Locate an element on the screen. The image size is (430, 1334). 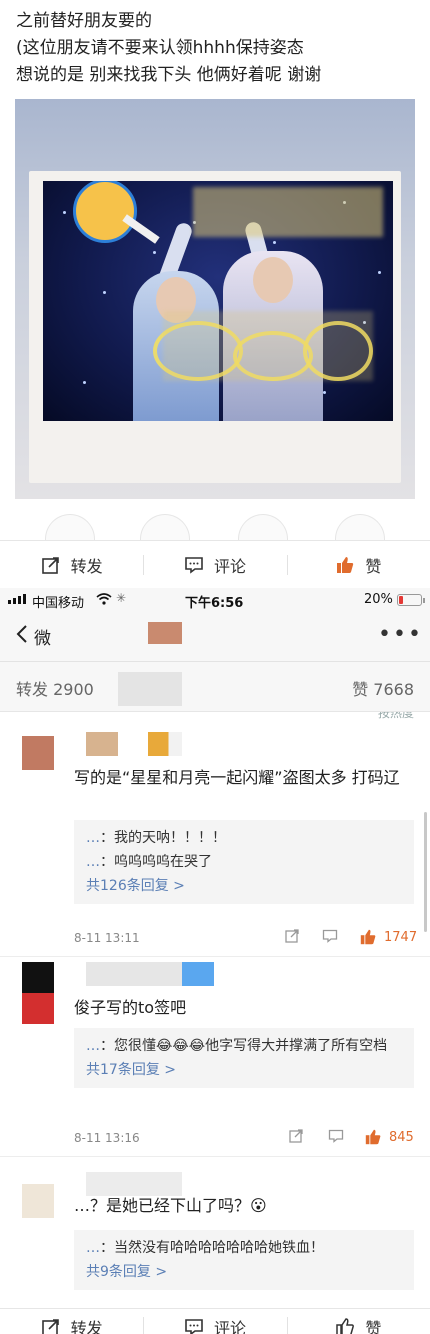
battery-cap is located at coordinates (424, 600).